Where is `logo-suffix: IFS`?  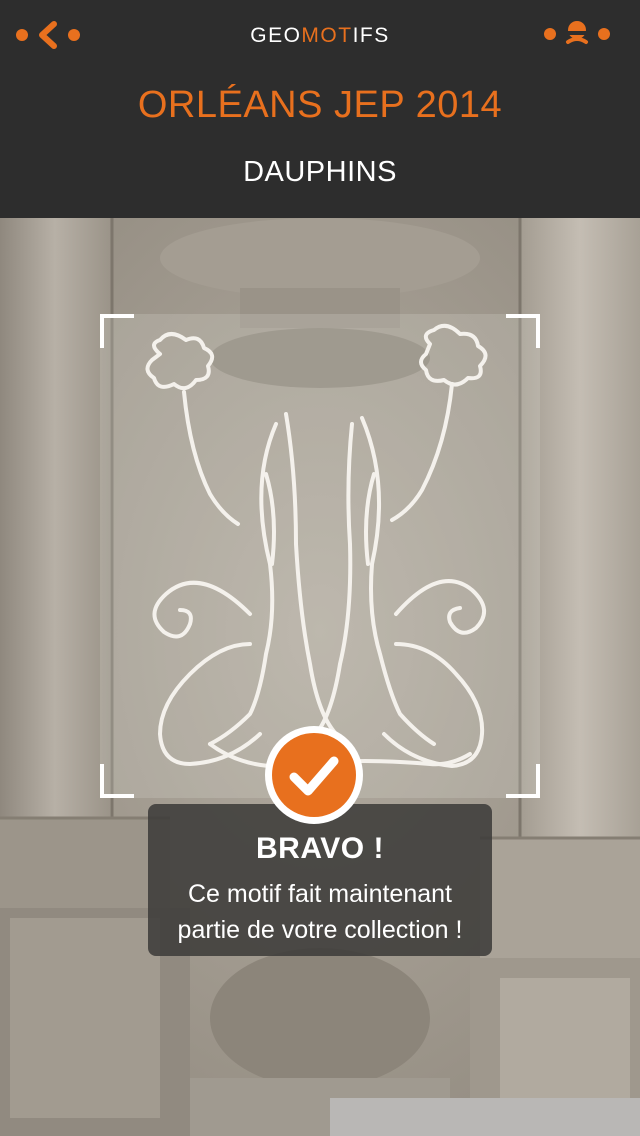
logo-suffix: IFS is located at coordinates (371, 35).